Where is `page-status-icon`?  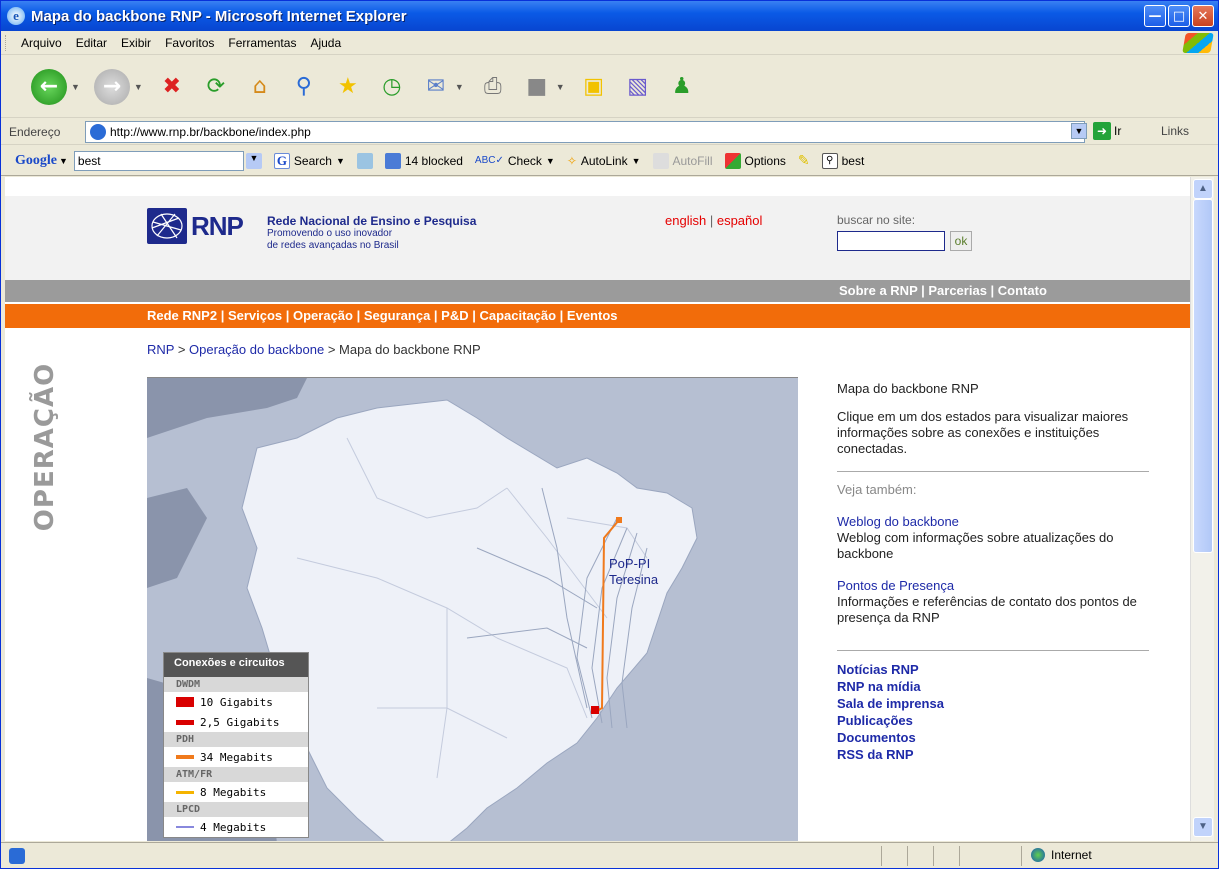 page-status-icon is located at coordinates (17, 855).